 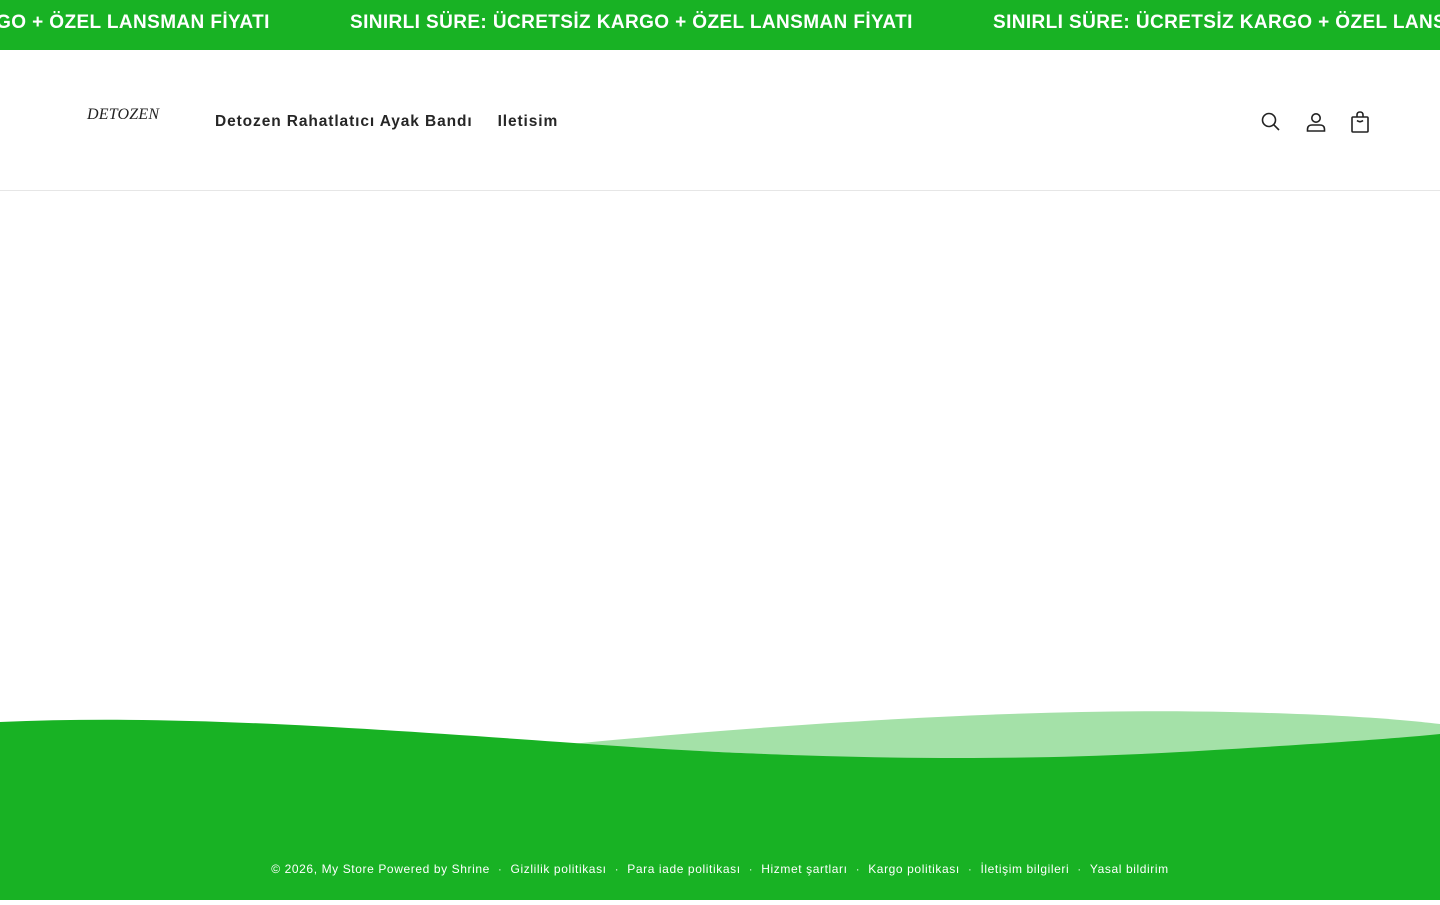 What do you see at coordinates (1024, 869) in the screenshot?
I see `footer-contact-info-link: İletişim bilgileri` at bounding box center [1024, 869].